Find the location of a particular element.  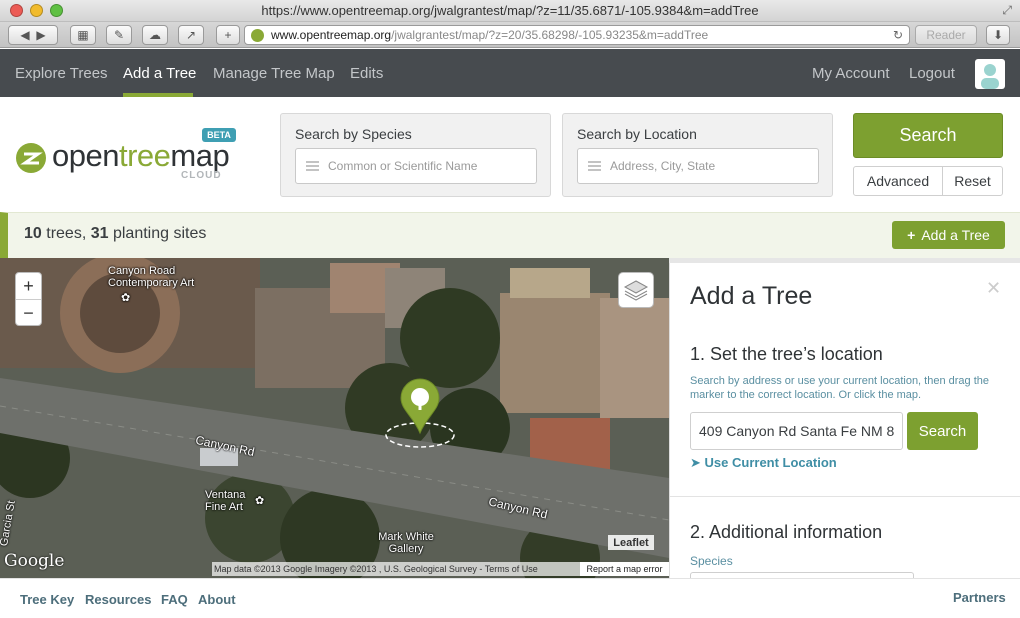

google-logo: Google is located at coordinates (34, 561).